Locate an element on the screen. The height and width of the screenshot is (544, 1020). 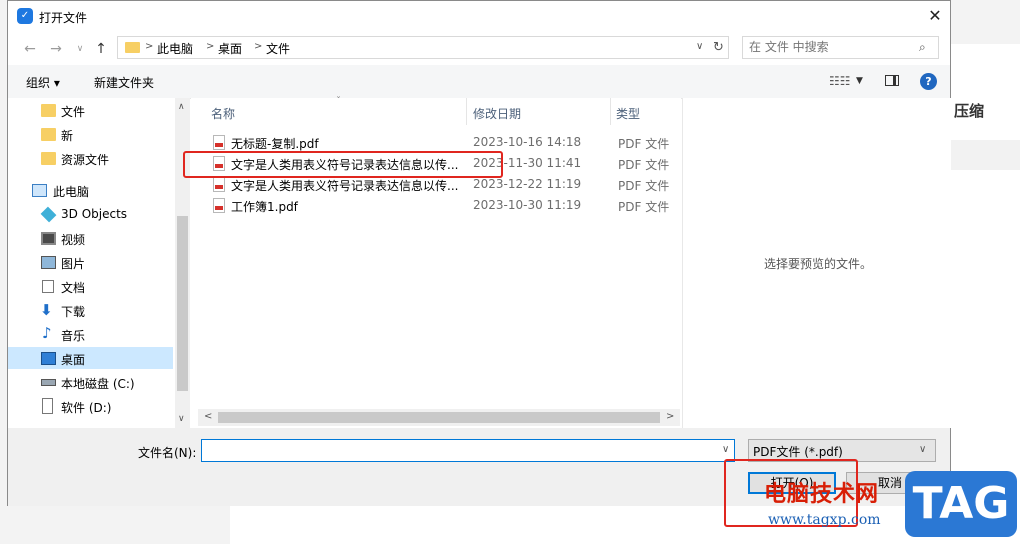
filetype-value: PDF文件 (*.pdf) is located at coordinates (798, 452).